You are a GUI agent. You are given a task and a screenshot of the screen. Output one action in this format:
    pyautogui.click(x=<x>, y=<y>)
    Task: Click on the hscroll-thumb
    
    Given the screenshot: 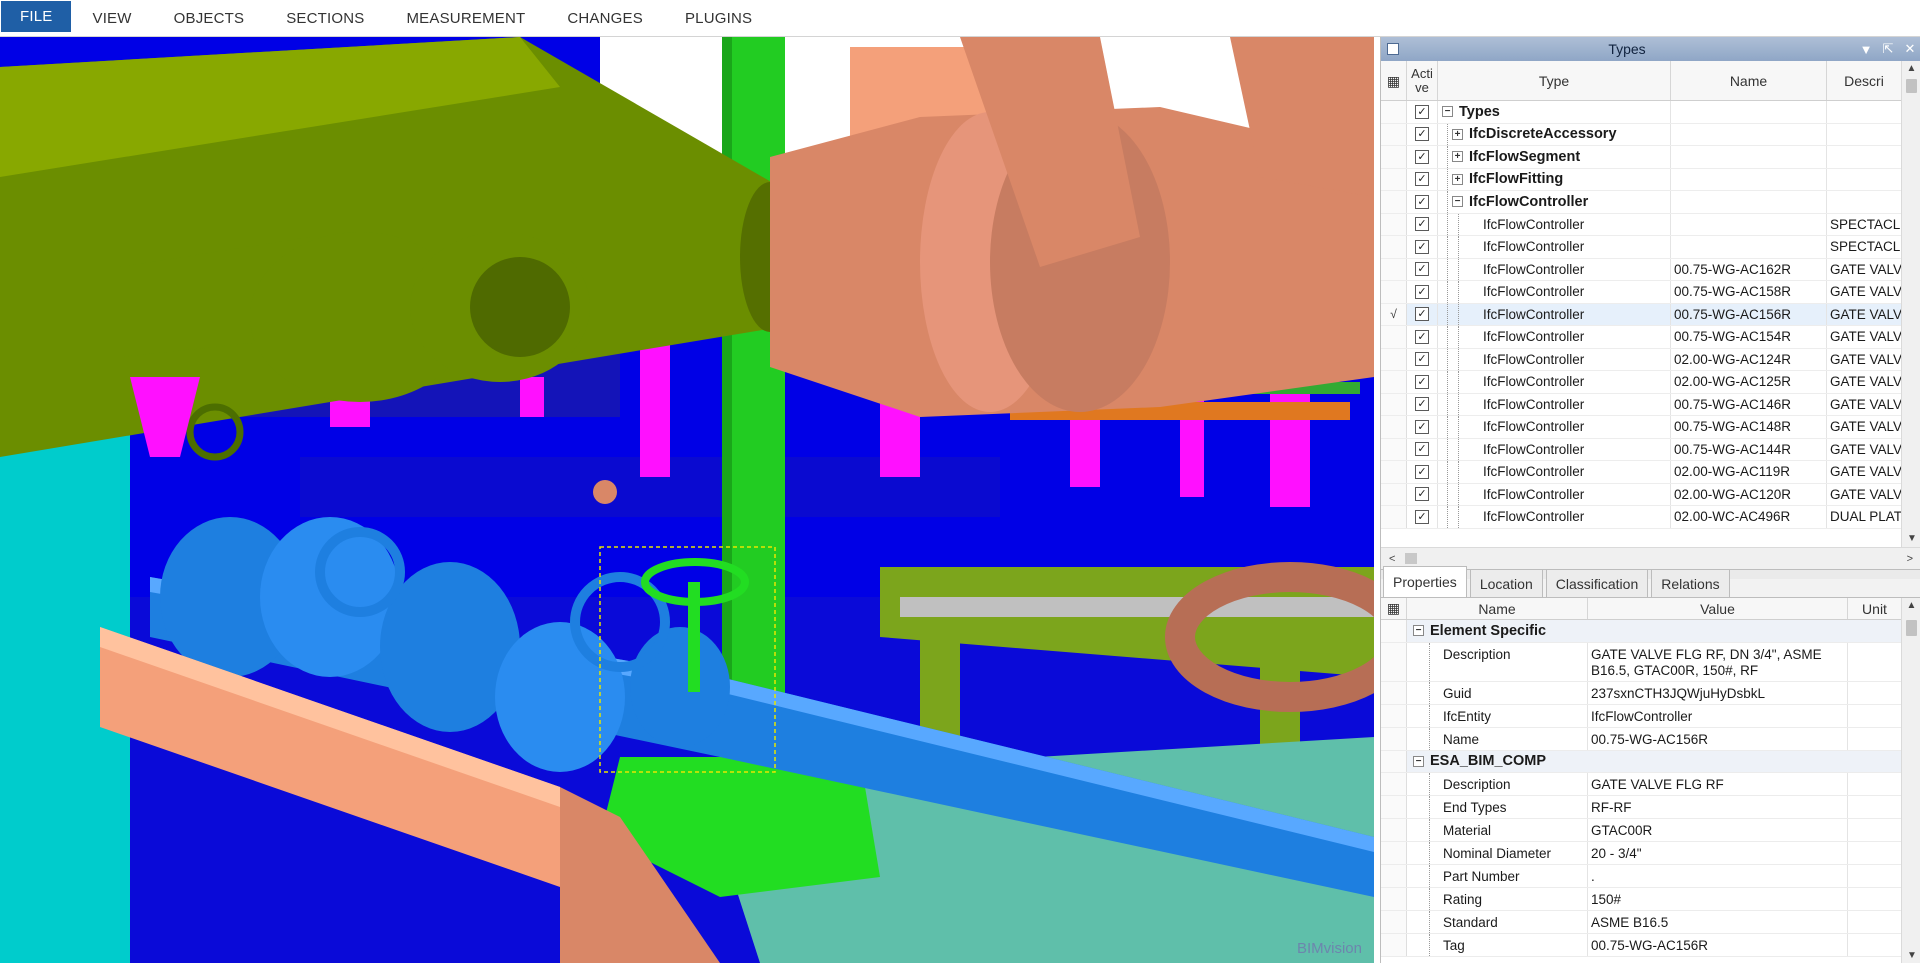 What is the action you would take?
    pyautogui.click(x=1411, y=558)
    